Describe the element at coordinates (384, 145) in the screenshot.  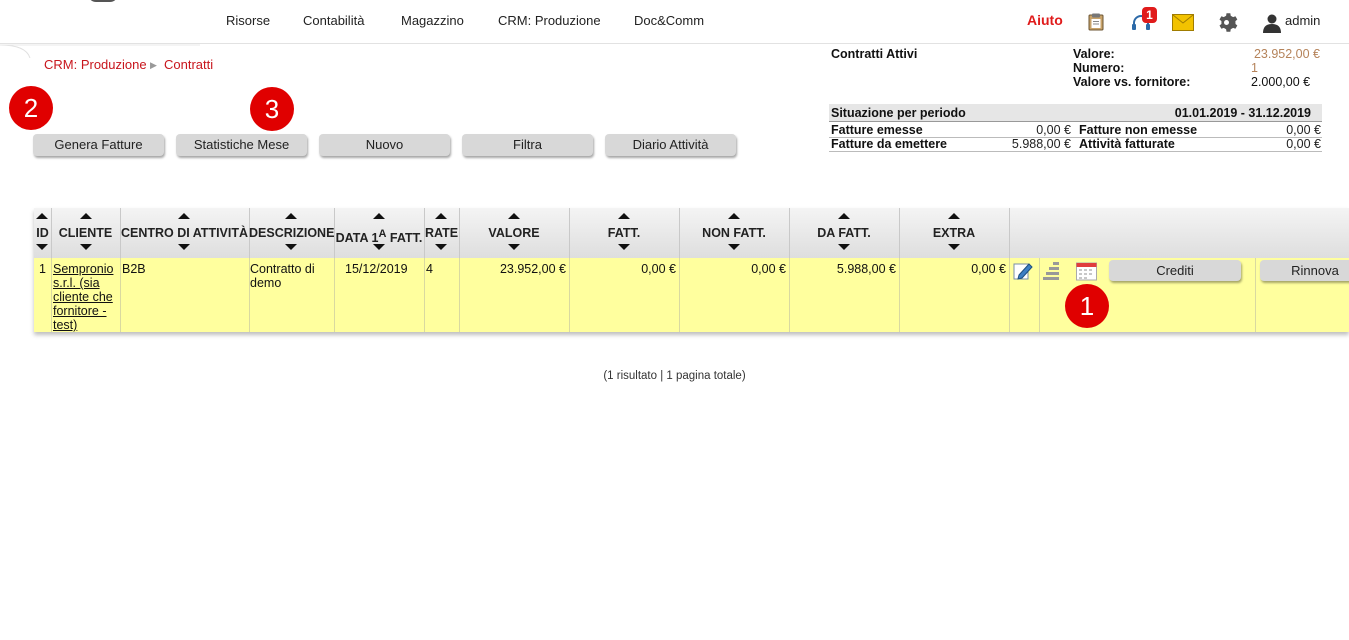
I see `nuovo-button: Nuovo` at that location.